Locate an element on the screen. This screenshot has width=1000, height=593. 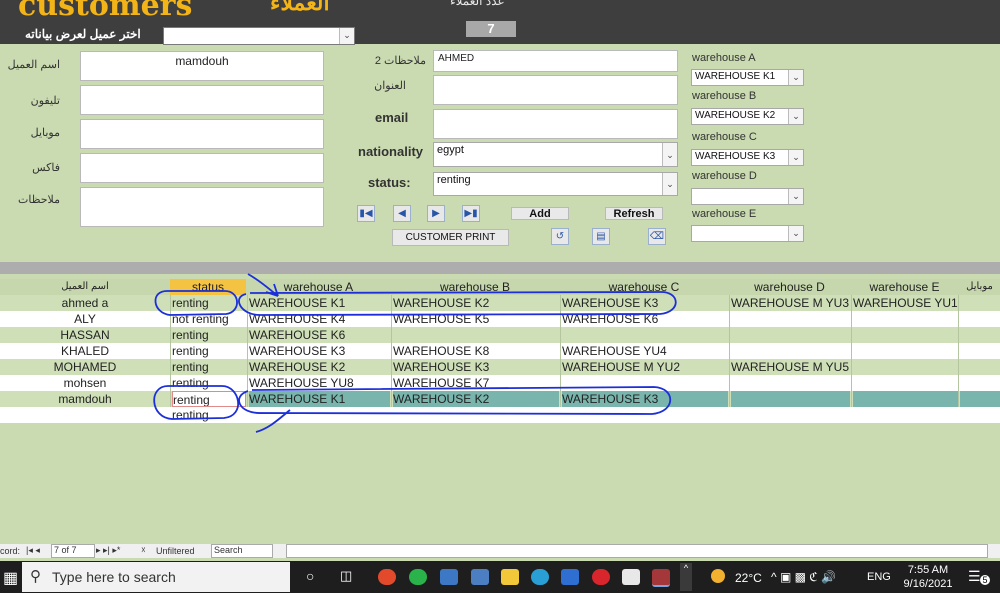
edge-icon is located at coordinates (540, 577).